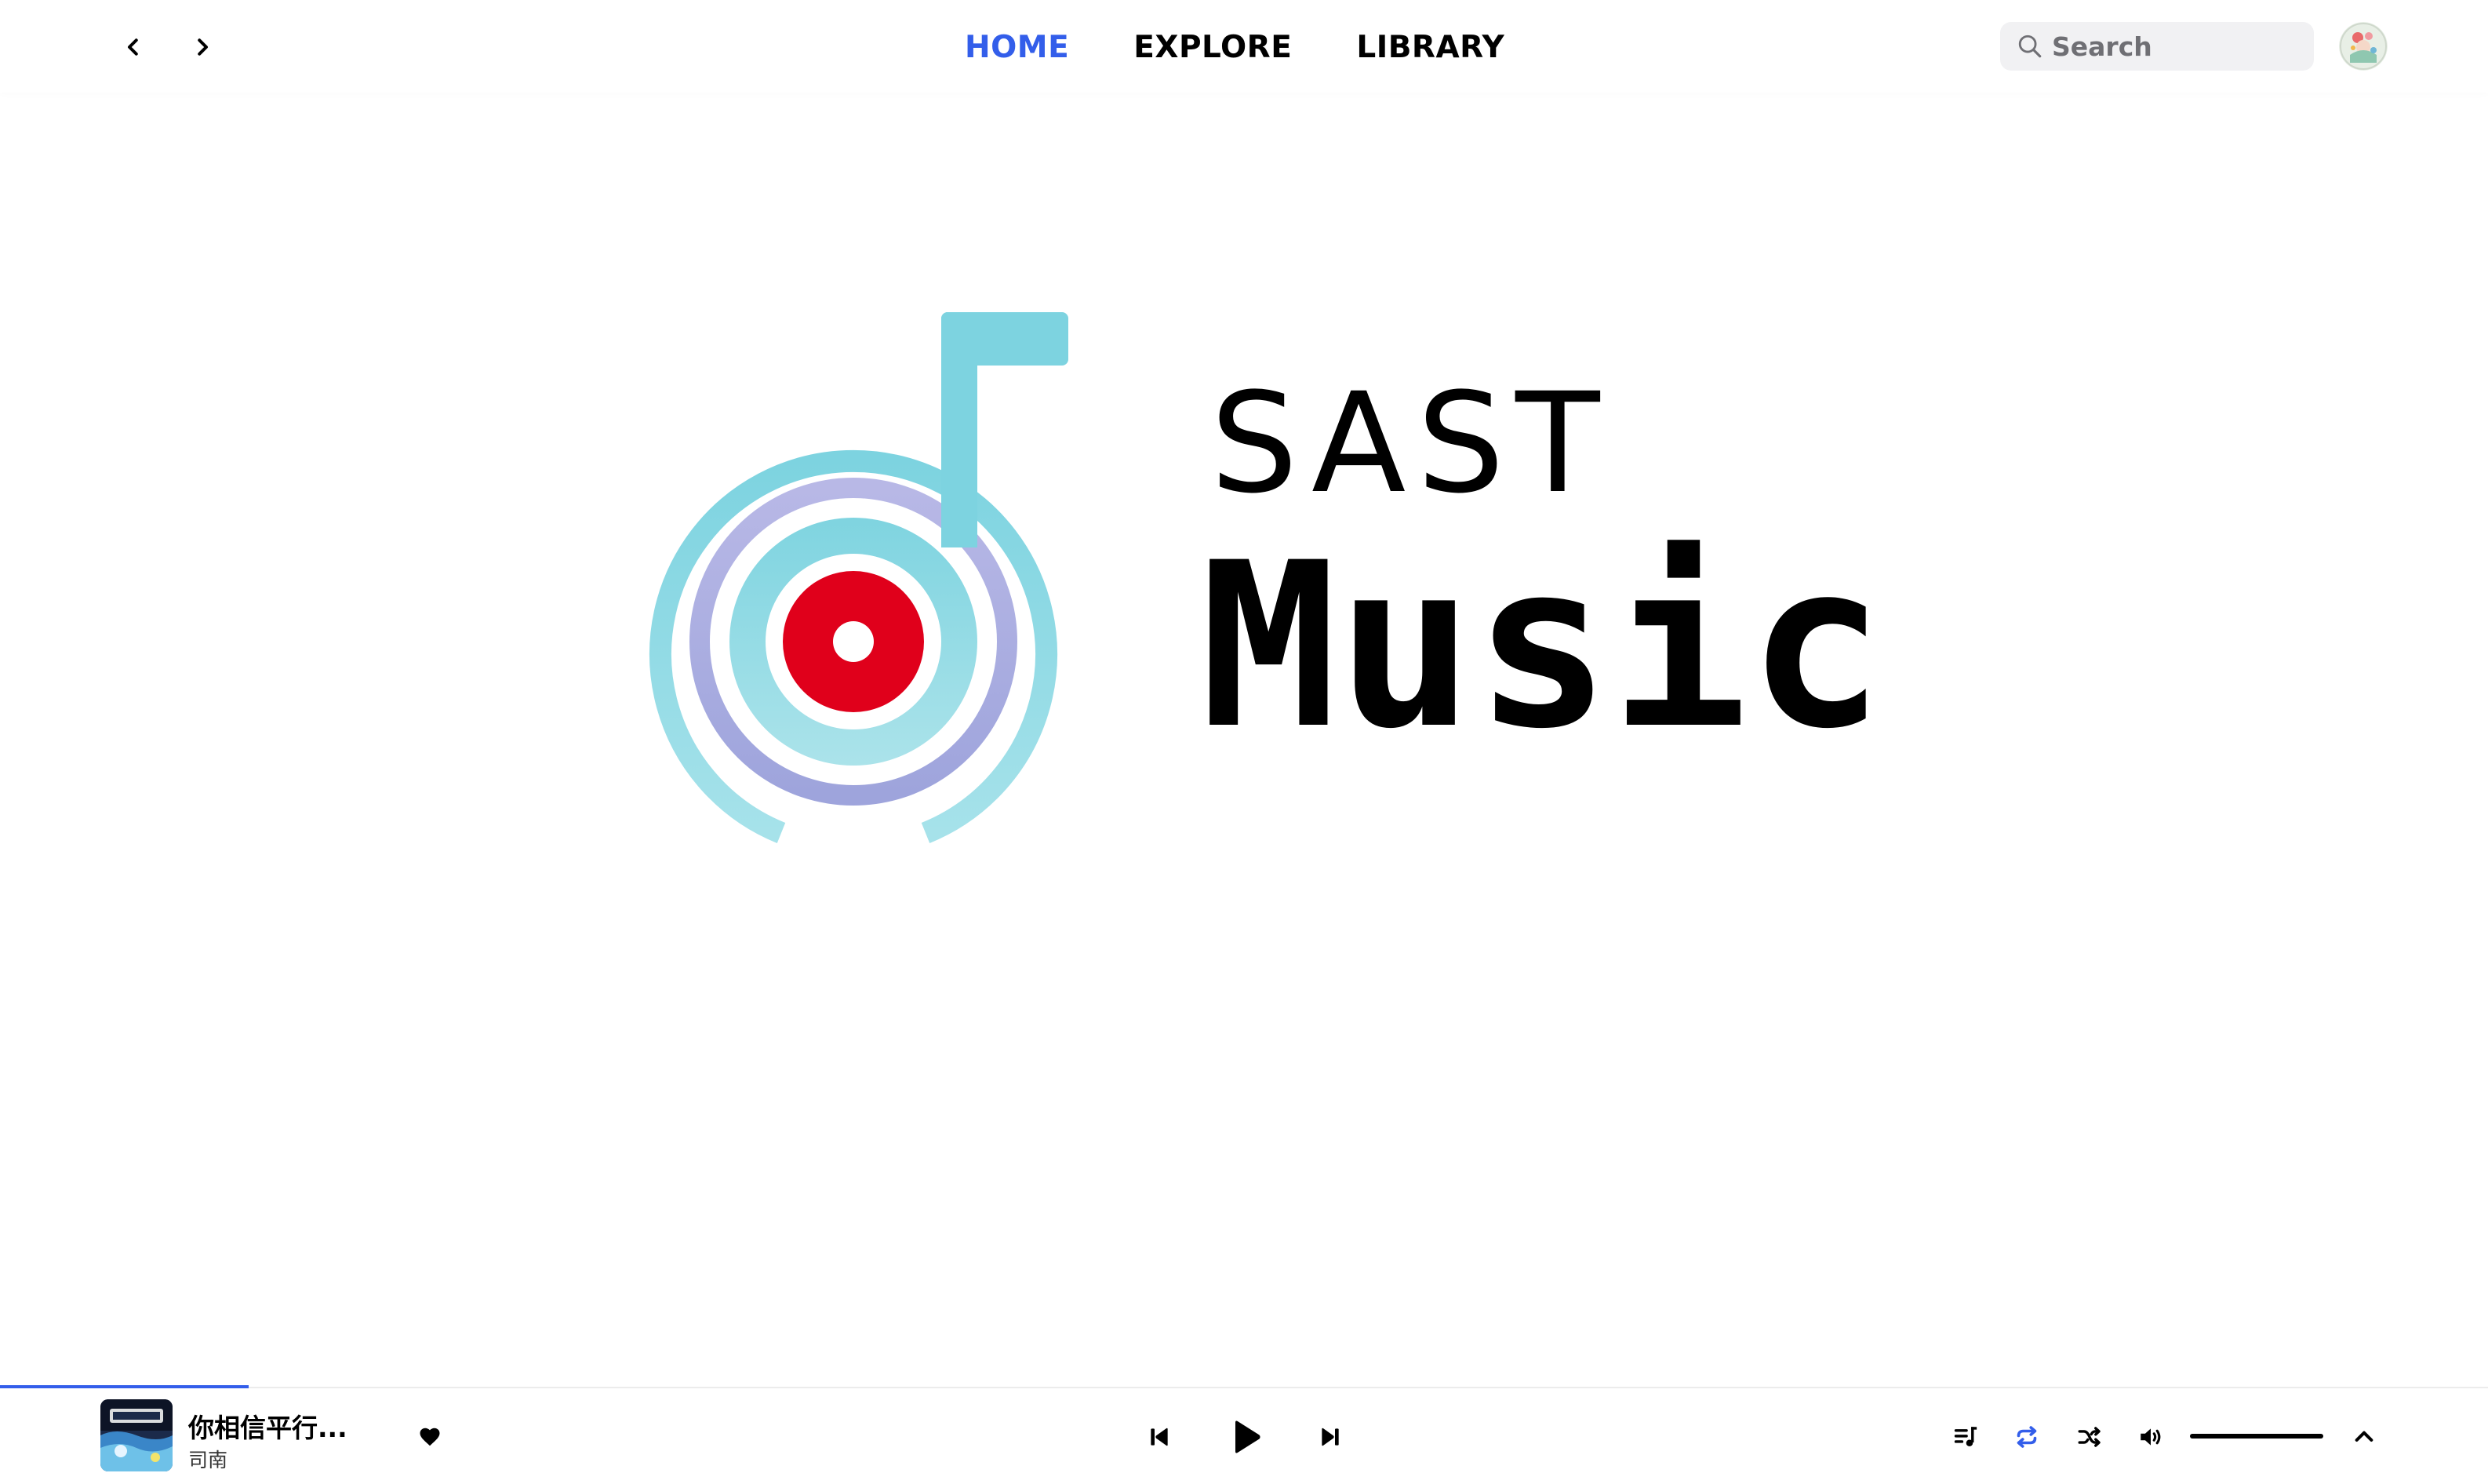 The image size is (2488, 1484). I want to click on previous-track-button, so click(1160, 1437).